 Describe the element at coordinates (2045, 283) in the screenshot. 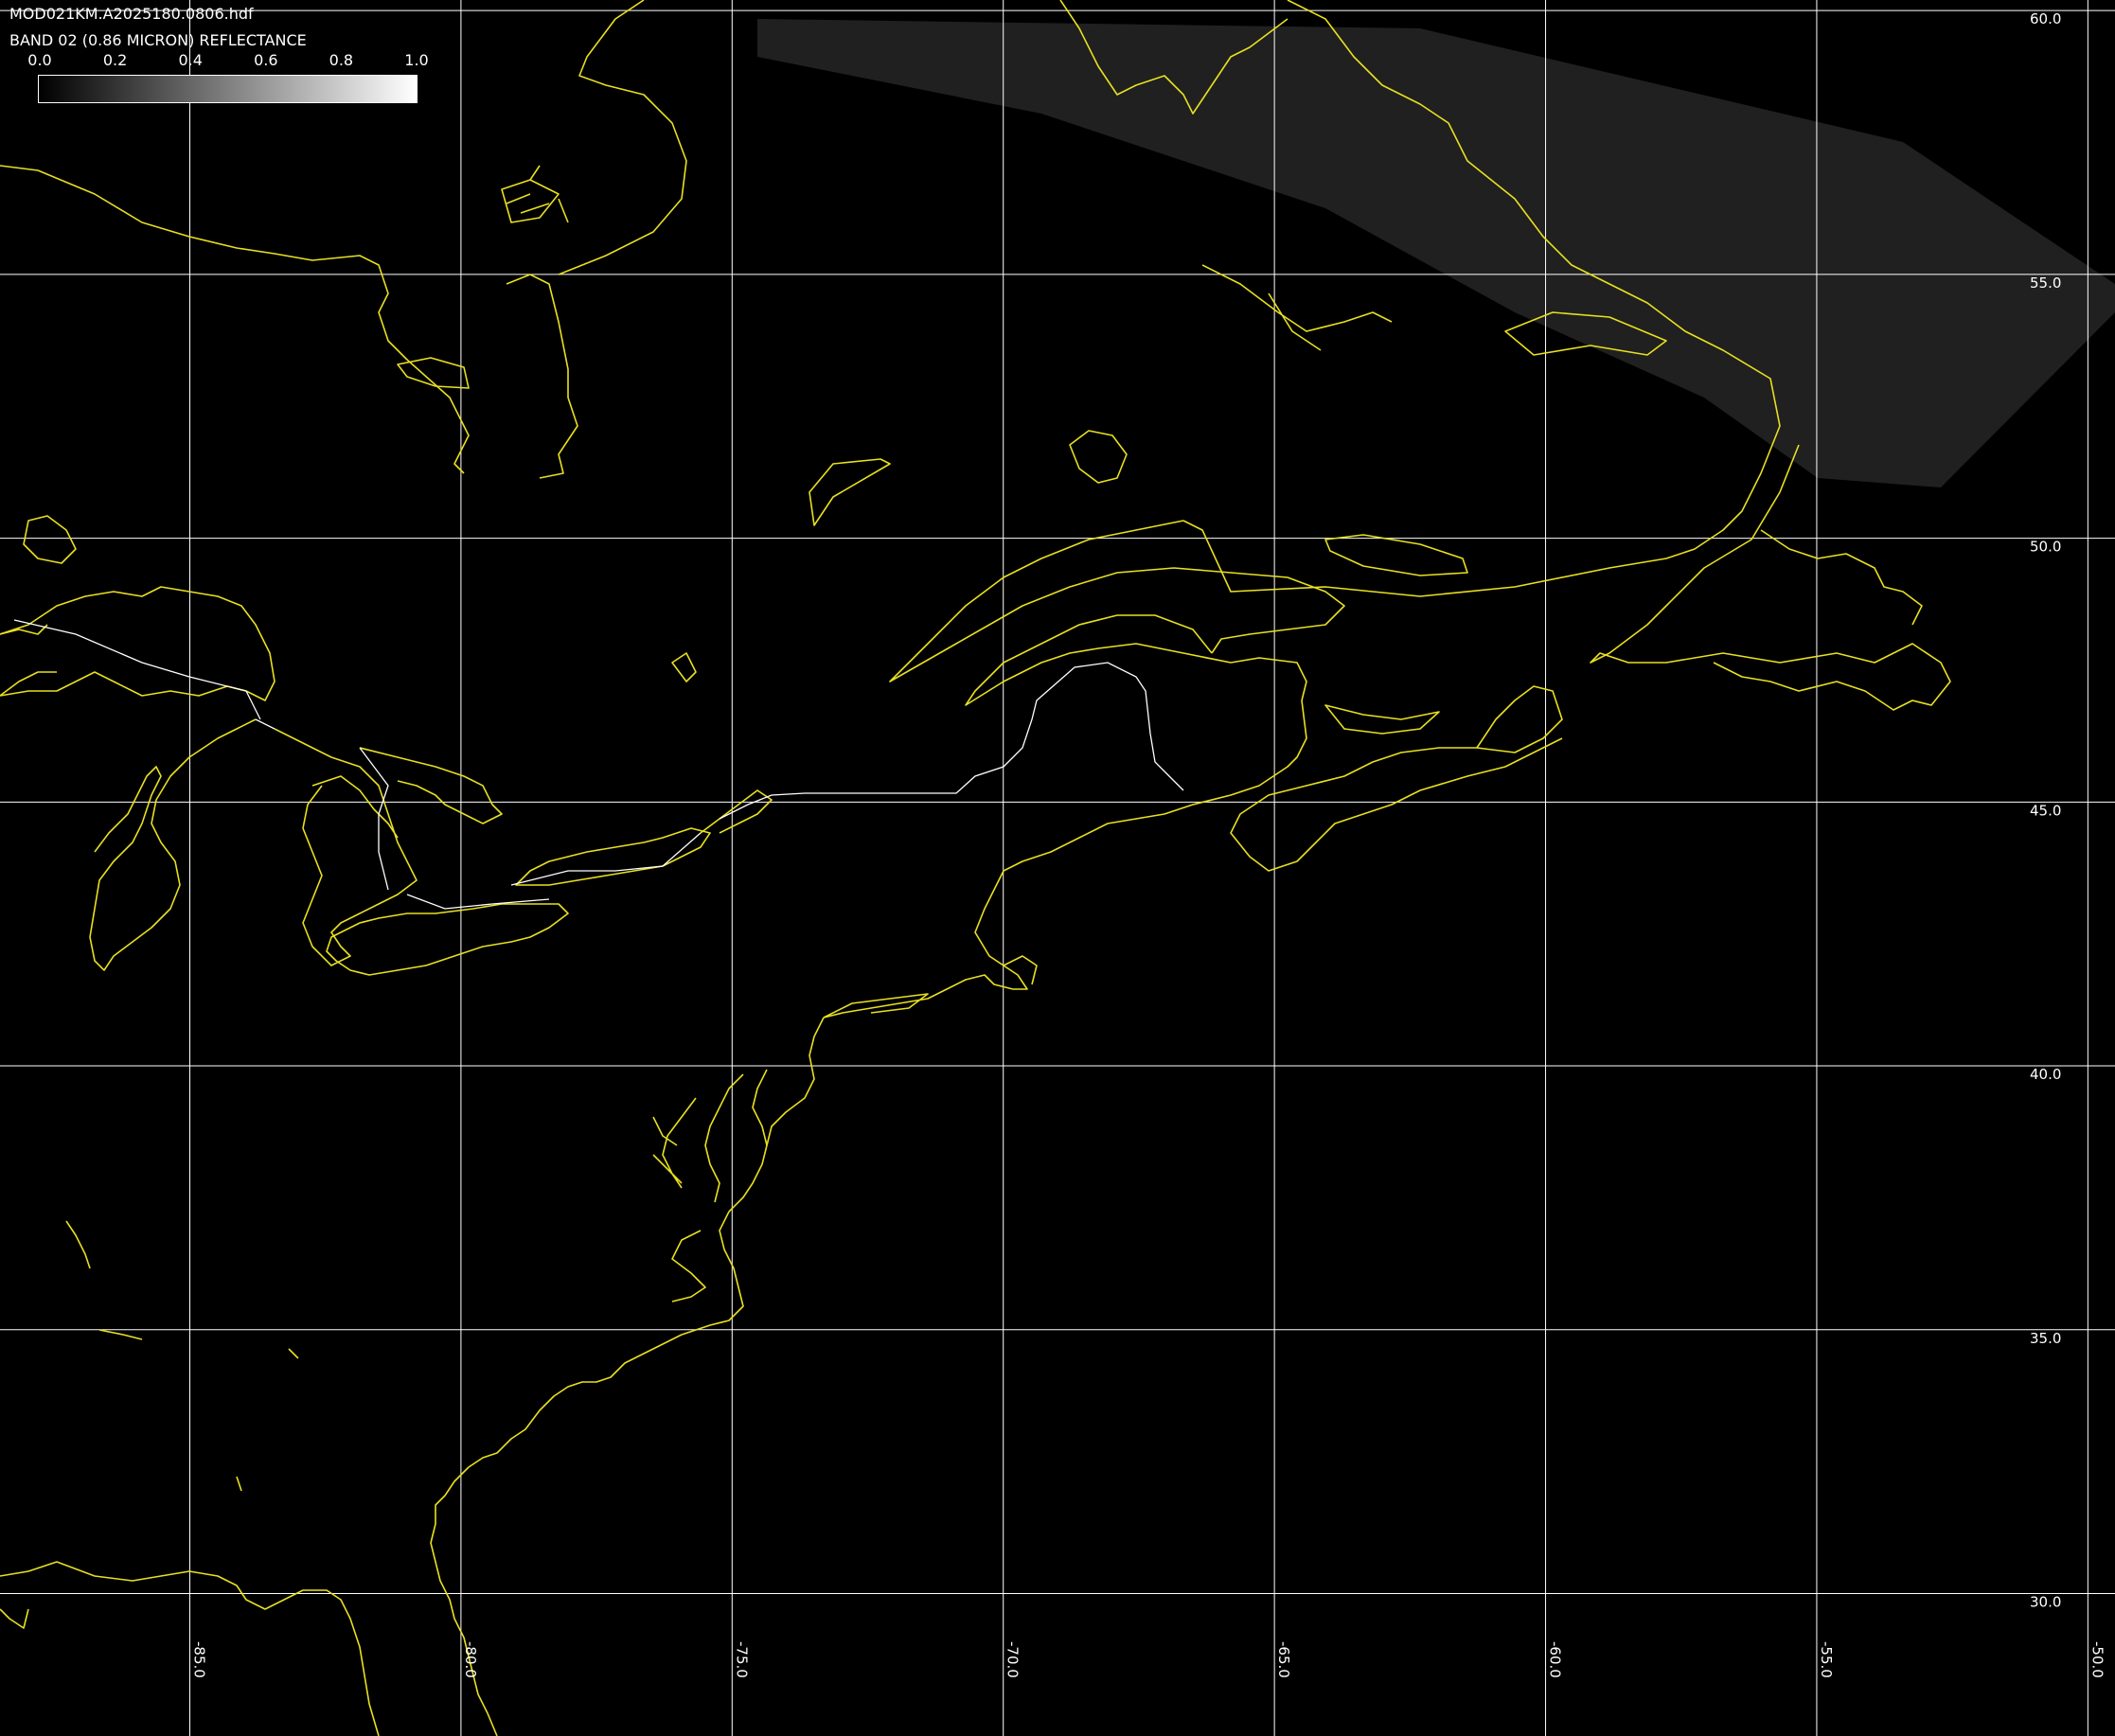

I see `latitude-label: 55.0` at that location.